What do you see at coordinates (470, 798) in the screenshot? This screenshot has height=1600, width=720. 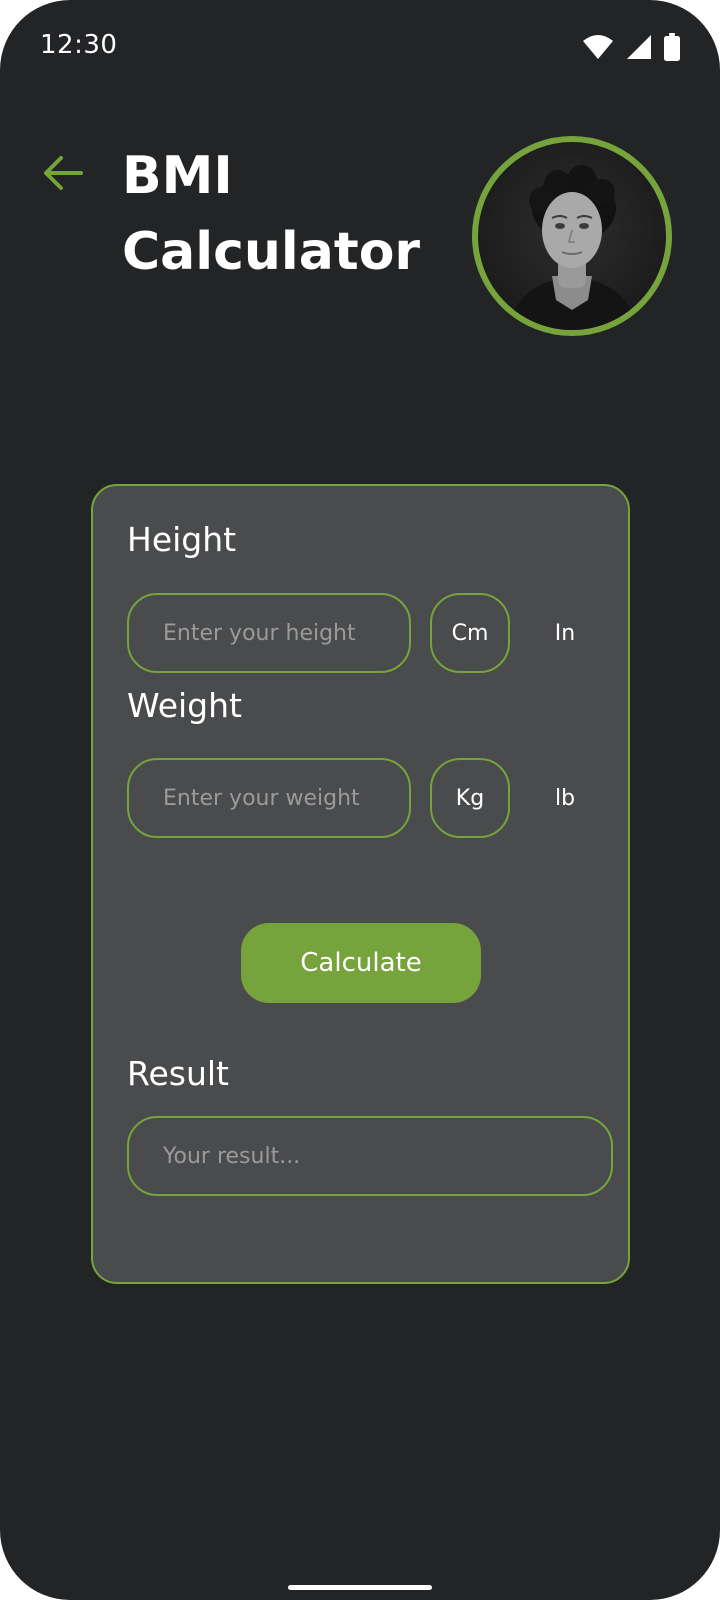 I see `unit-kg-button: Kg` at bounding box center [470, 798].